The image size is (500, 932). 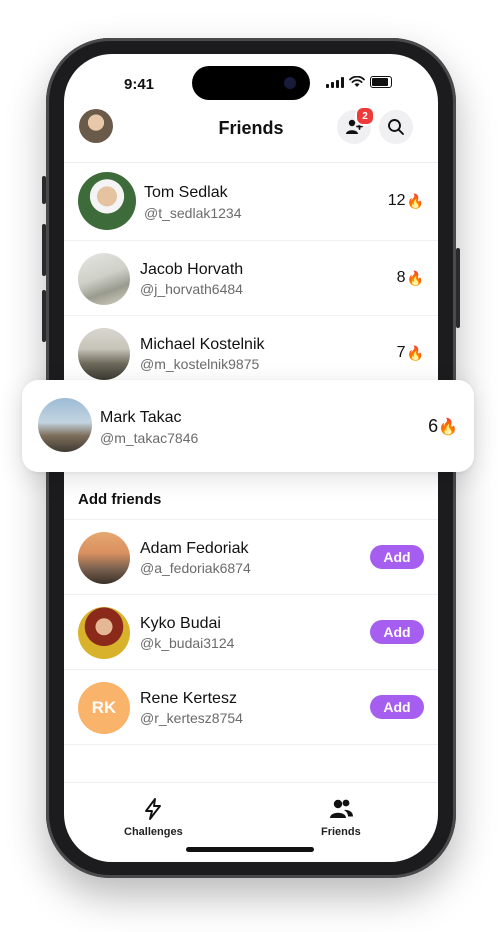 I want to click on streak-value: 7, so click(x=401, y=352).